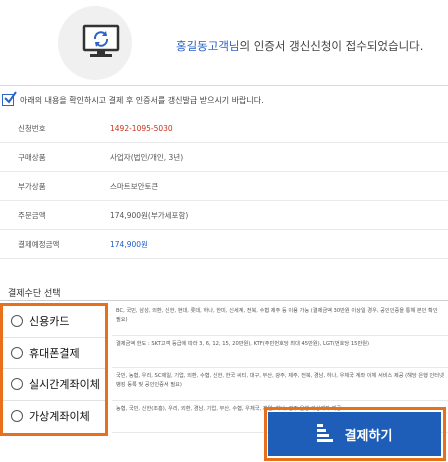 The width and height of the screenshot is (448, 462). I want to click on confirmation-message-text: 의 인증서 갱신신청이 접수되었습니다., so click(331, 46).